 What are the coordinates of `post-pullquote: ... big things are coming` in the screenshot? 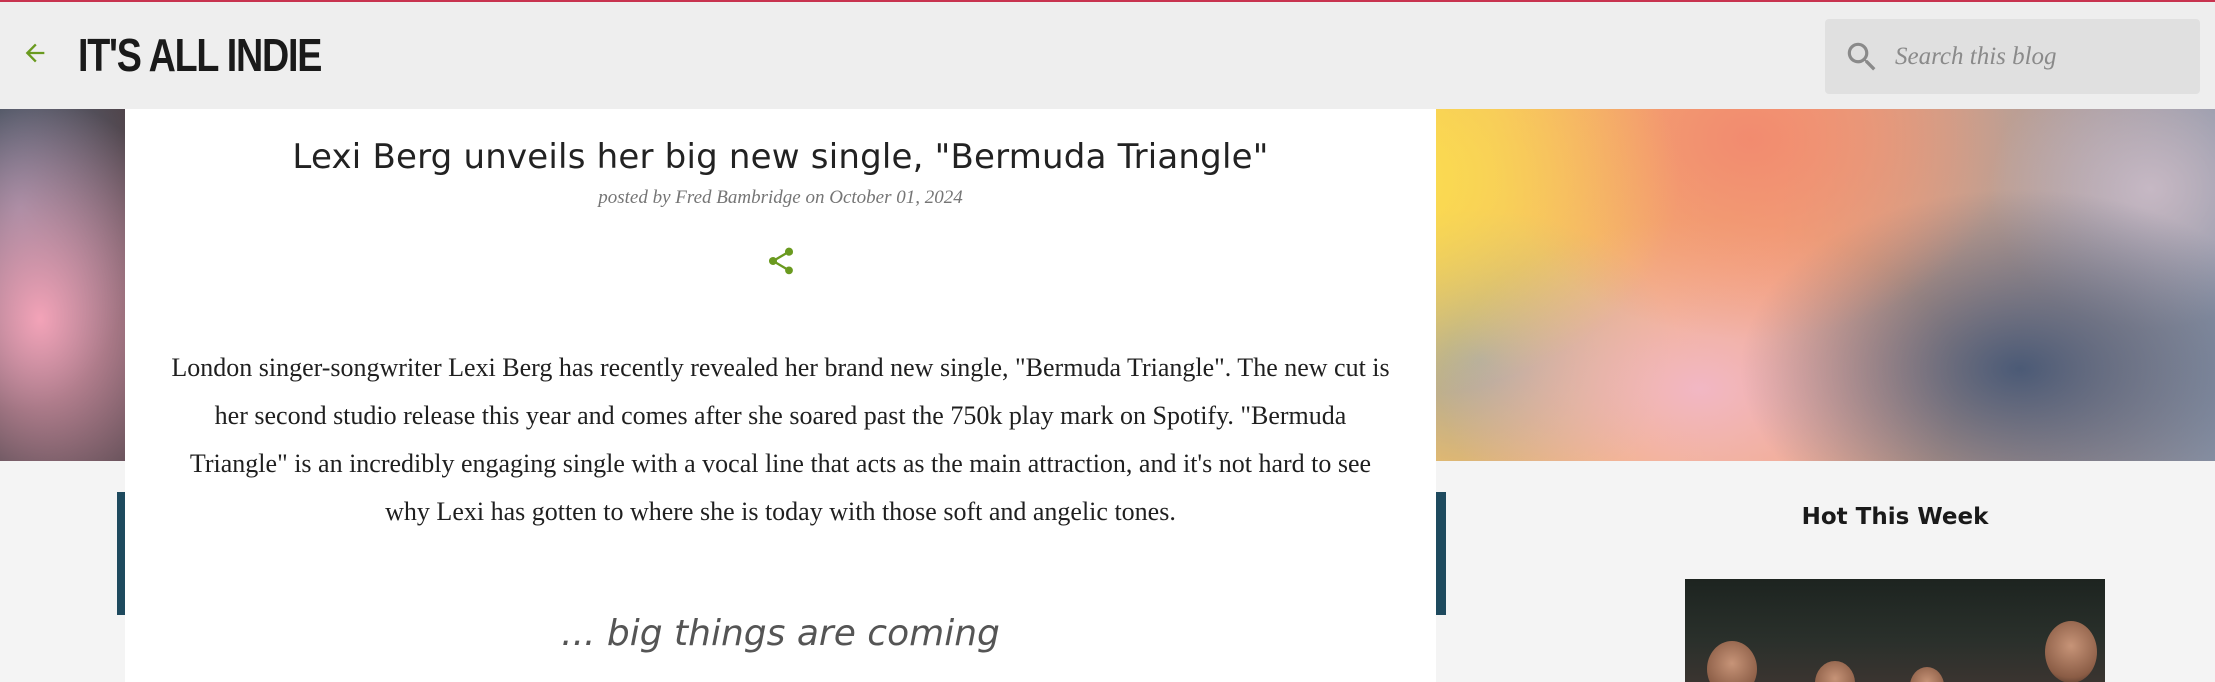 It's located at (780, 633).